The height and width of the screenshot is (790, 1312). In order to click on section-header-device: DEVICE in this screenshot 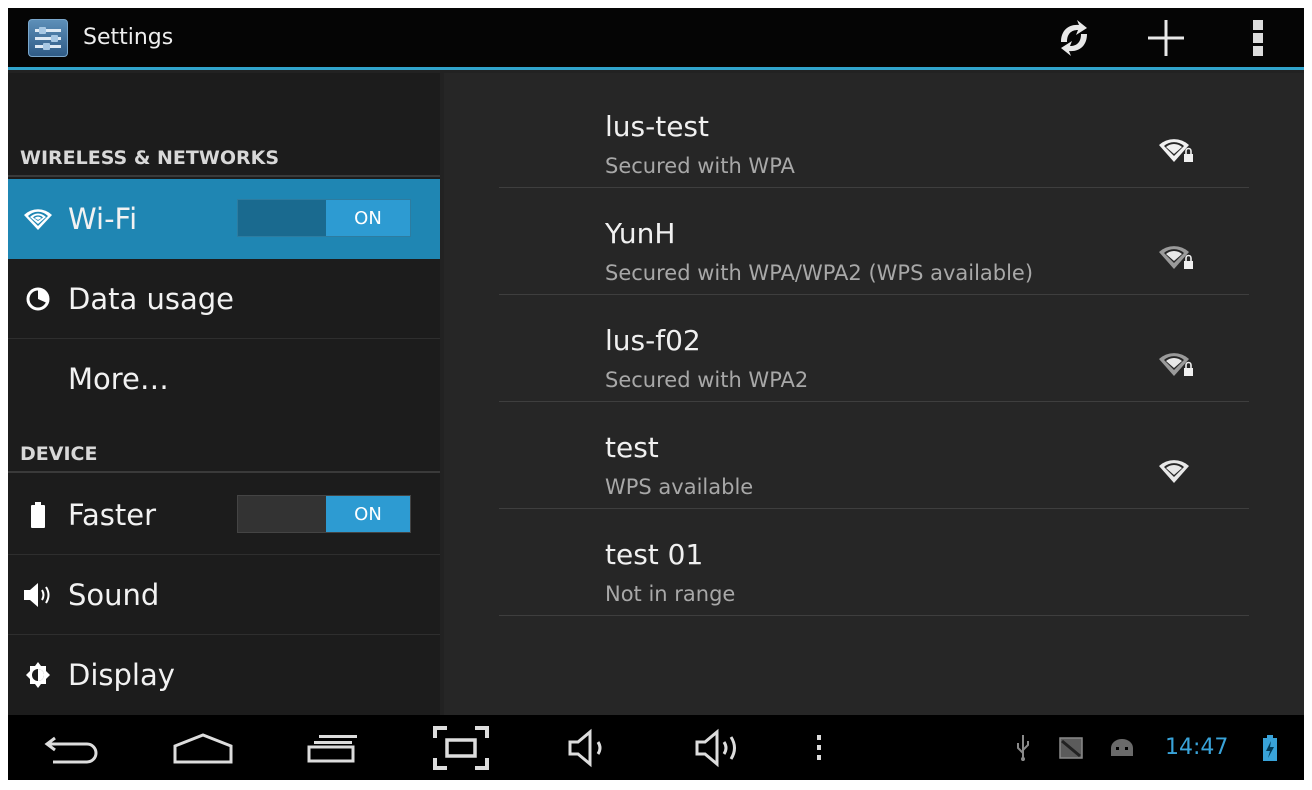, I will do `click(224, 455)`.